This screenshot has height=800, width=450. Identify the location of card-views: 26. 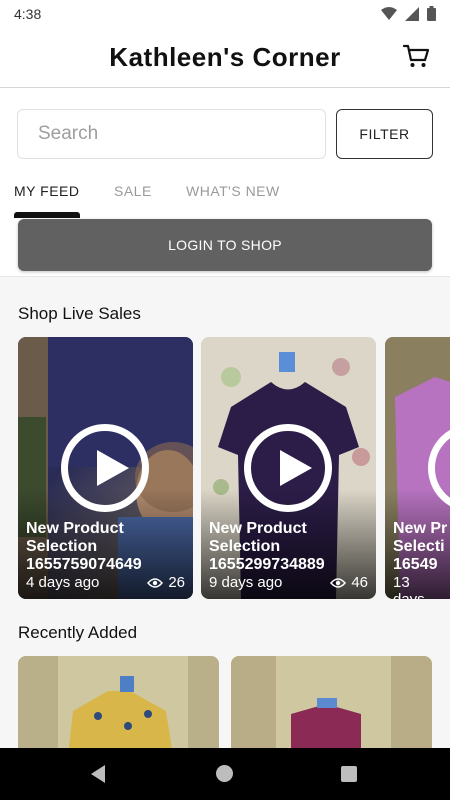
(166, 582).